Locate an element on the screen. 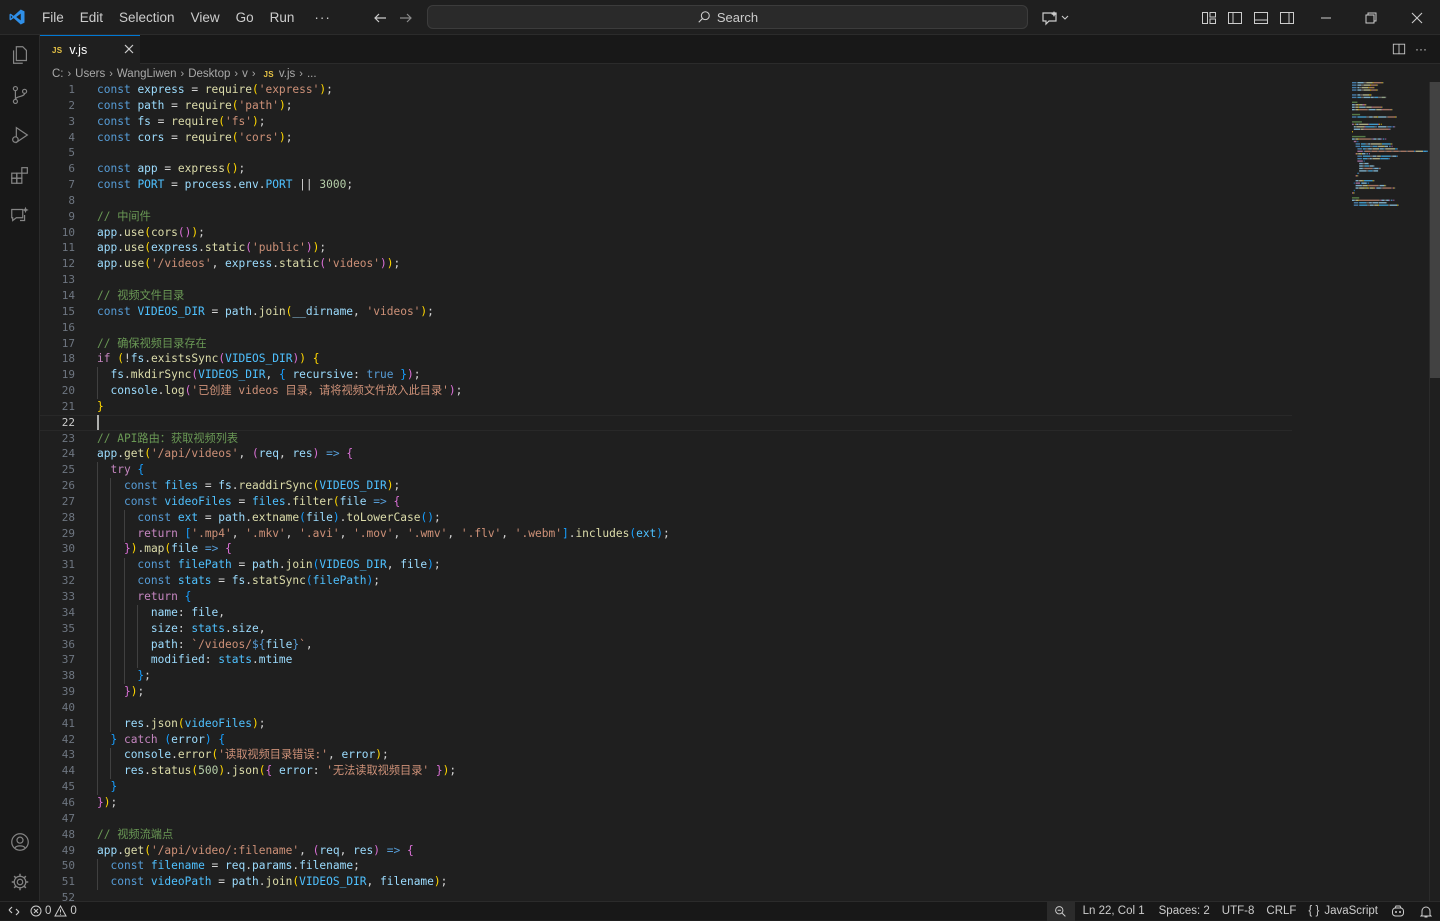 This screenshot has width=1440, height=921. remote-indicator-icon is located at coordinates (14, 911).